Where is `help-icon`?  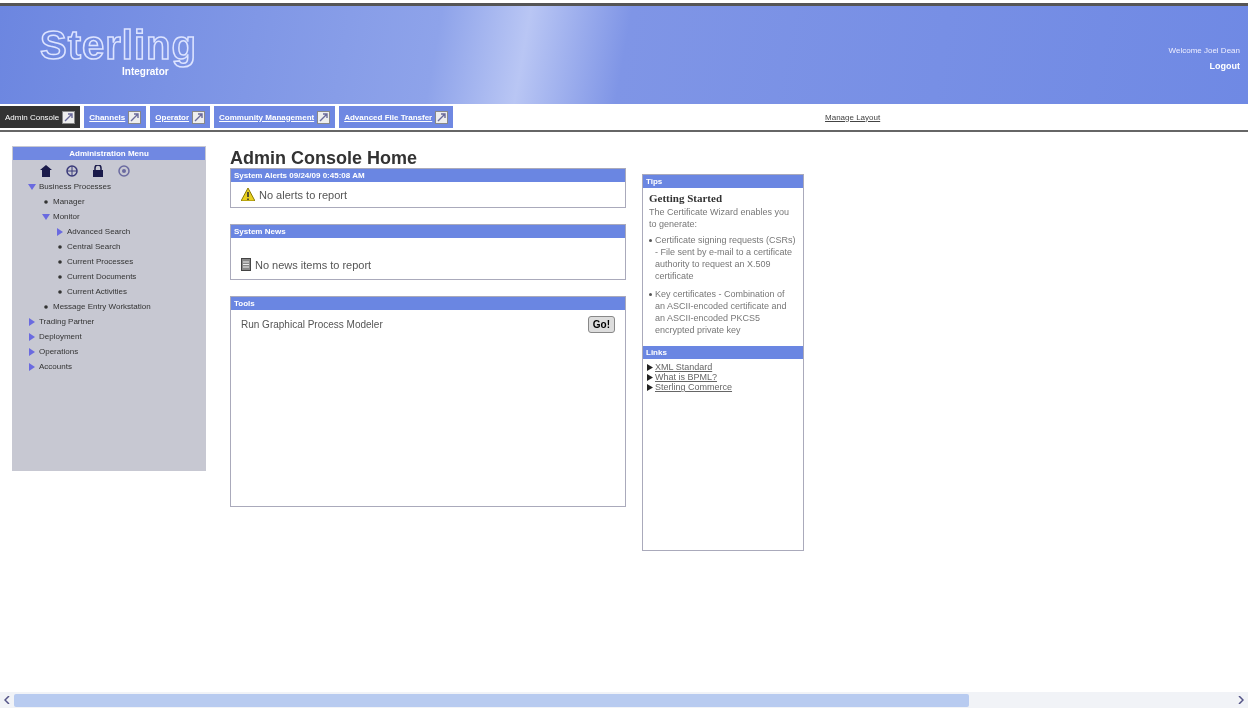 help-icon is located at coordinates (124, 171).